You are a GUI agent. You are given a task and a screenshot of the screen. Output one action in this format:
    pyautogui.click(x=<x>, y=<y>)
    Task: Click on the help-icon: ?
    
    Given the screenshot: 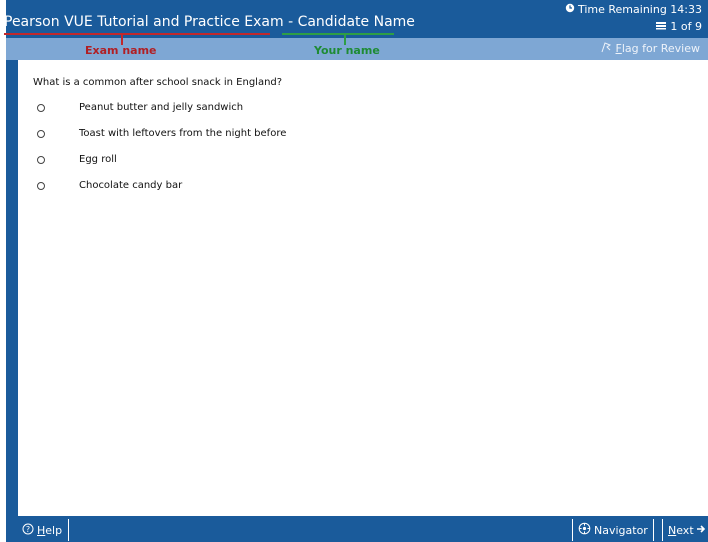 What is the action you would take?
    pyautogui.click(x=28, y=530)
    